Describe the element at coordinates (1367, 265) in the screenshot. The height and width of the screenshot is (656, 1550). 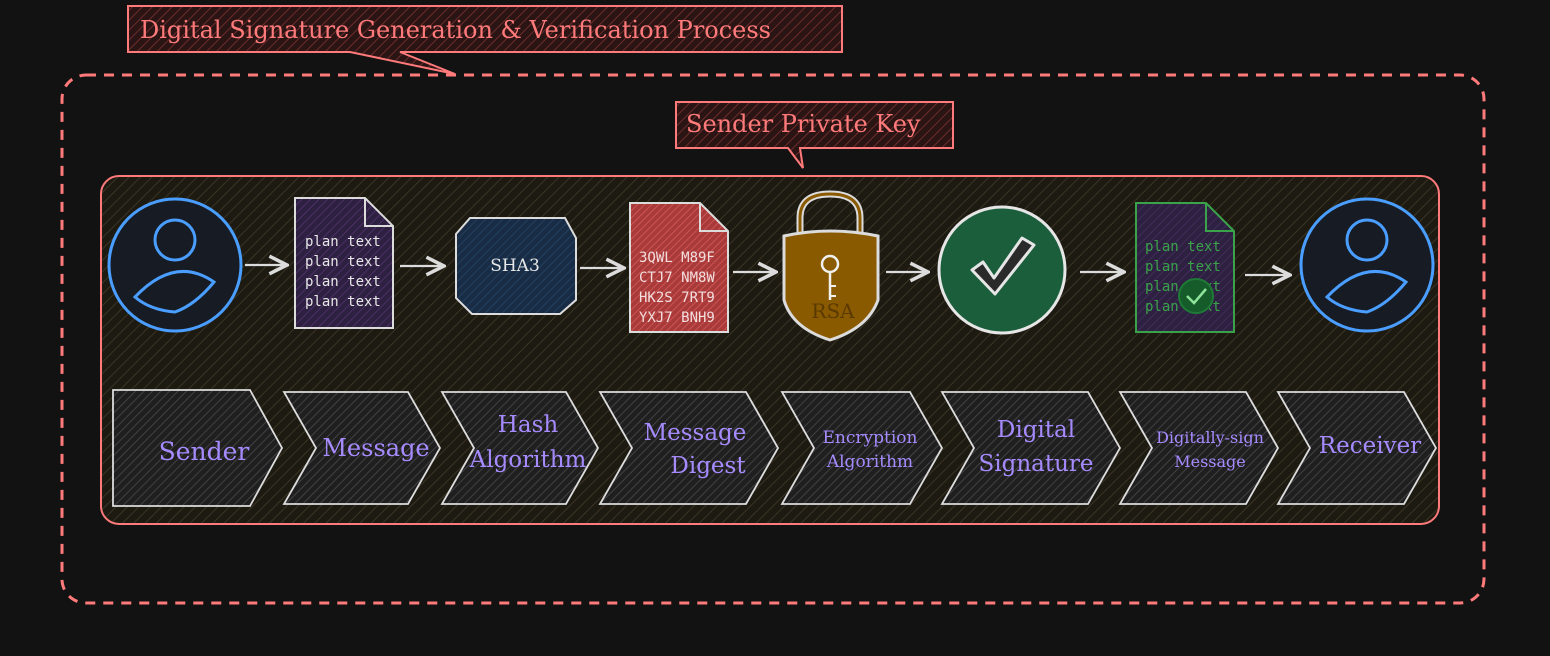
I see `receiver-user-icon` at that location.